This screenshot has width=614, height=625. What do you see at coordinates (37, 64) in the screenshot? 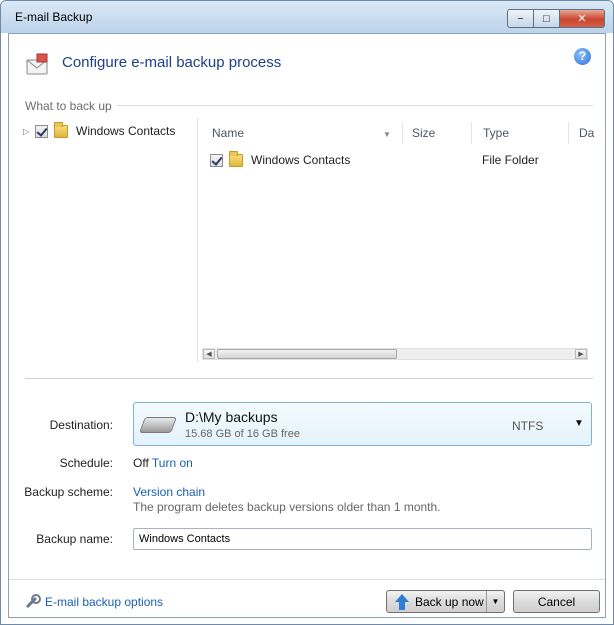
I see `email-backup-icon` at bounding box center [37, 64].